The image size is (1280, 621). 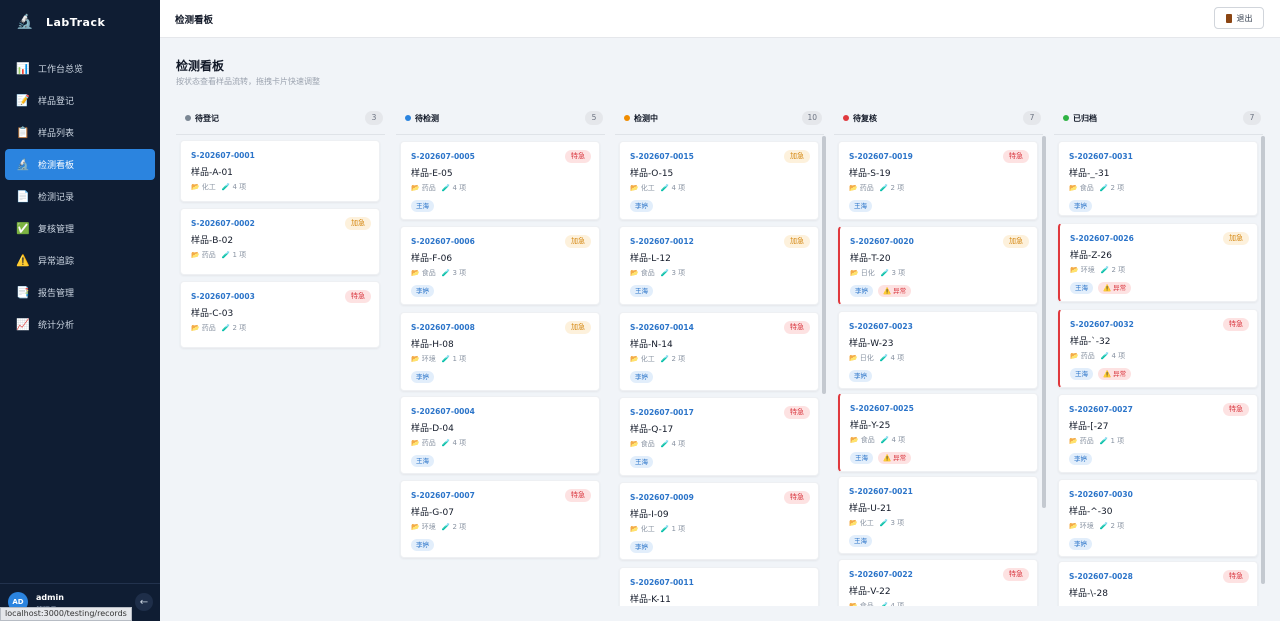 What do you see at coordinates (938, 180) in the screenshot?
I see `sample-card: S-202607-0019 特急 样品-S-19 📂 药品 🧪 2 项王海` at bounding box center [938, 180].